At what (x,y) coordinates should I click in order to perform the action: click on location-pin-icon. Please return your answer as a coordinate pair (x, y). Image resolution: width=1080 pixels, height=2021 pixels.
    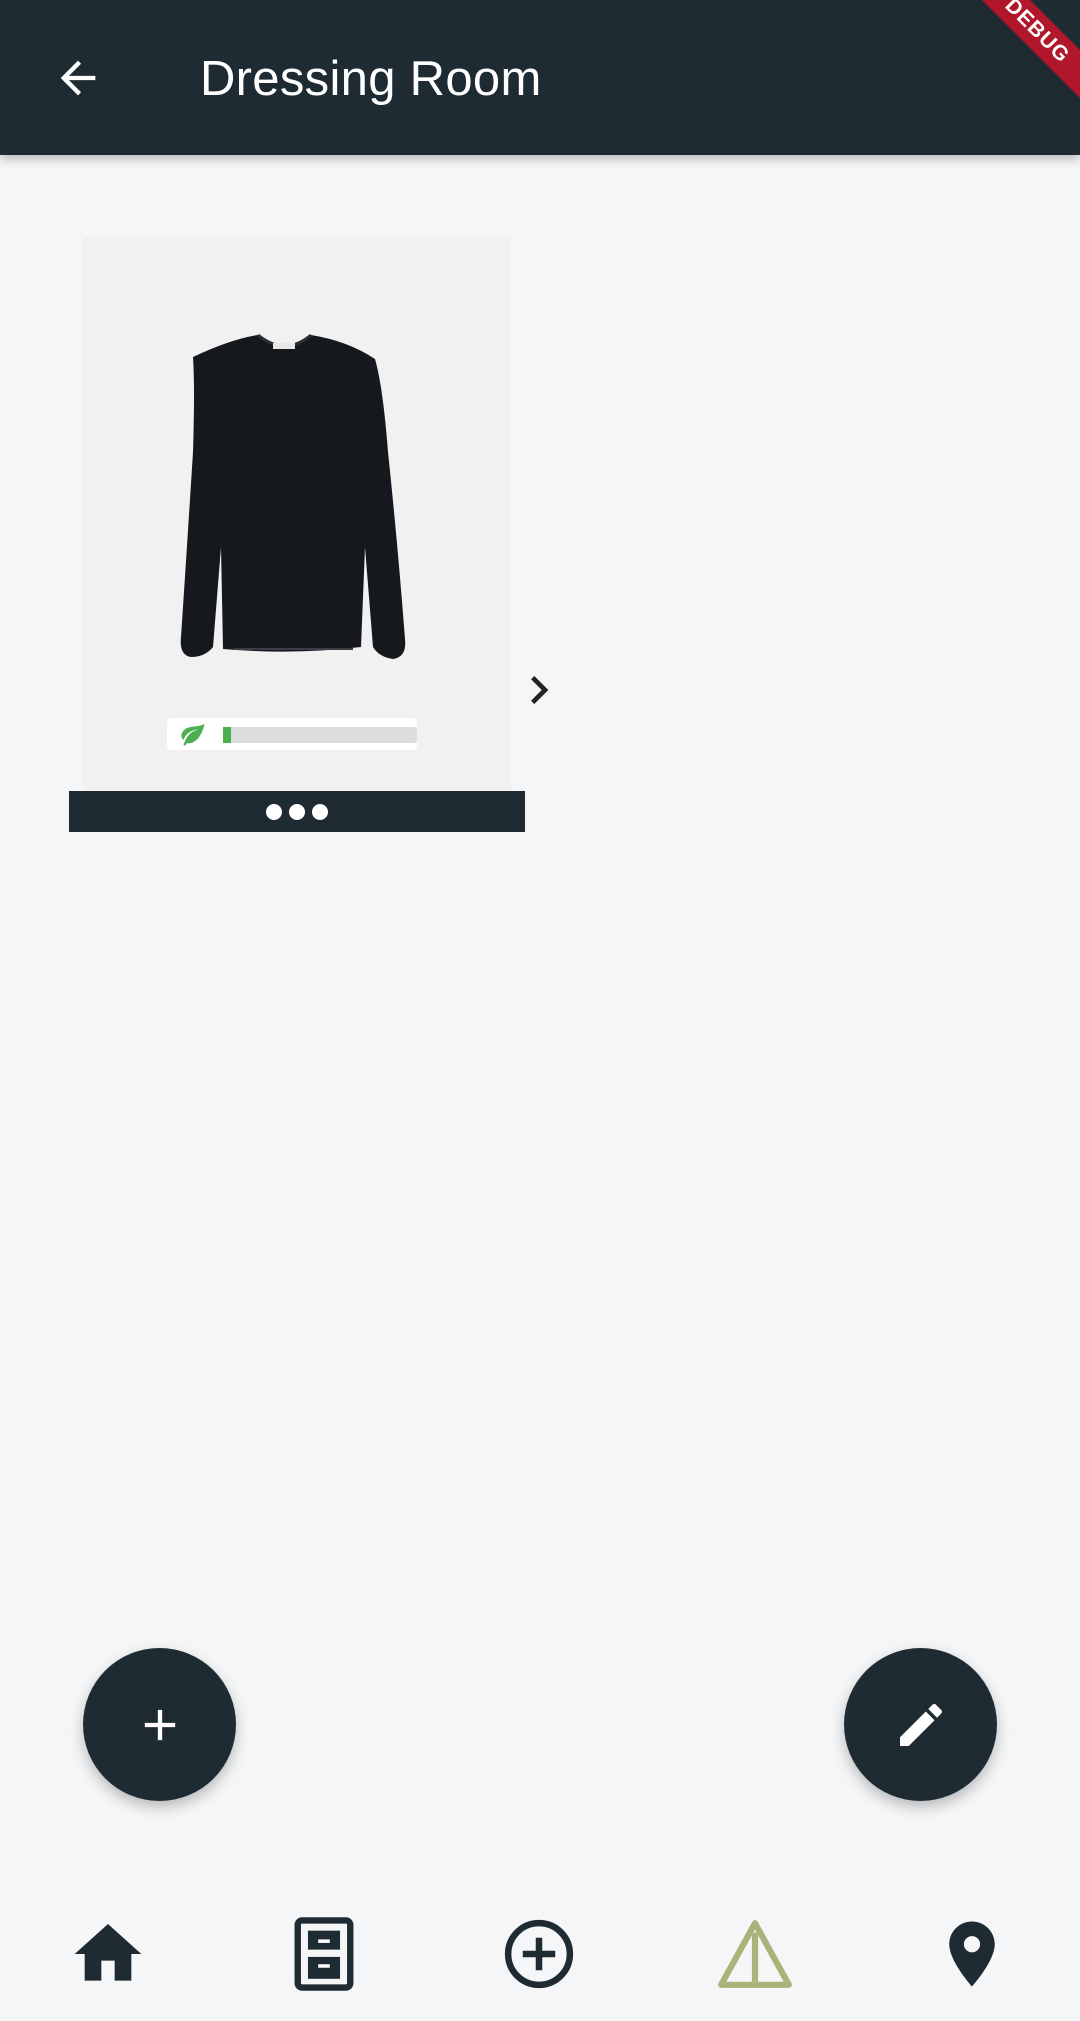
    Looking at the image, I should click on (972, 1954).